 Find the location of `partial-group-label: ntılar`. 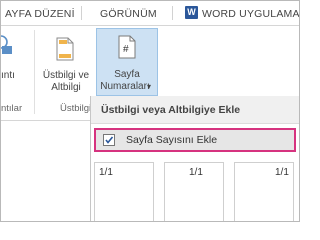

partial-group-label: ntılar is located at coordinates (12, 108).